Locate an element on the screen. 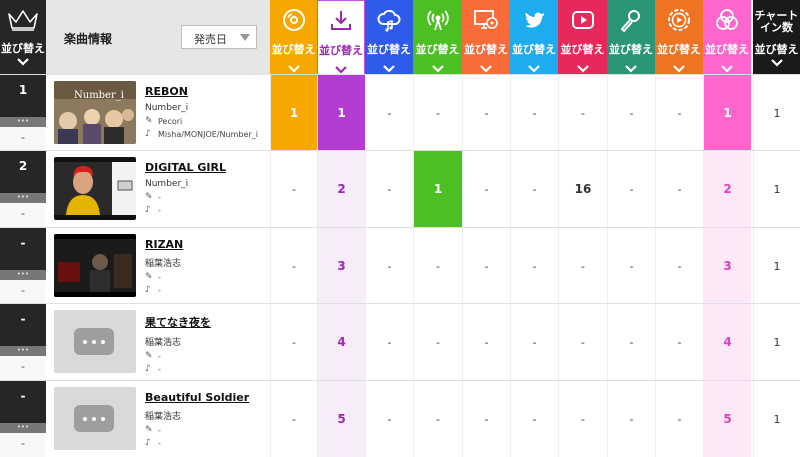  rank-cell: - ••• - is located at coordinates (23, 419).